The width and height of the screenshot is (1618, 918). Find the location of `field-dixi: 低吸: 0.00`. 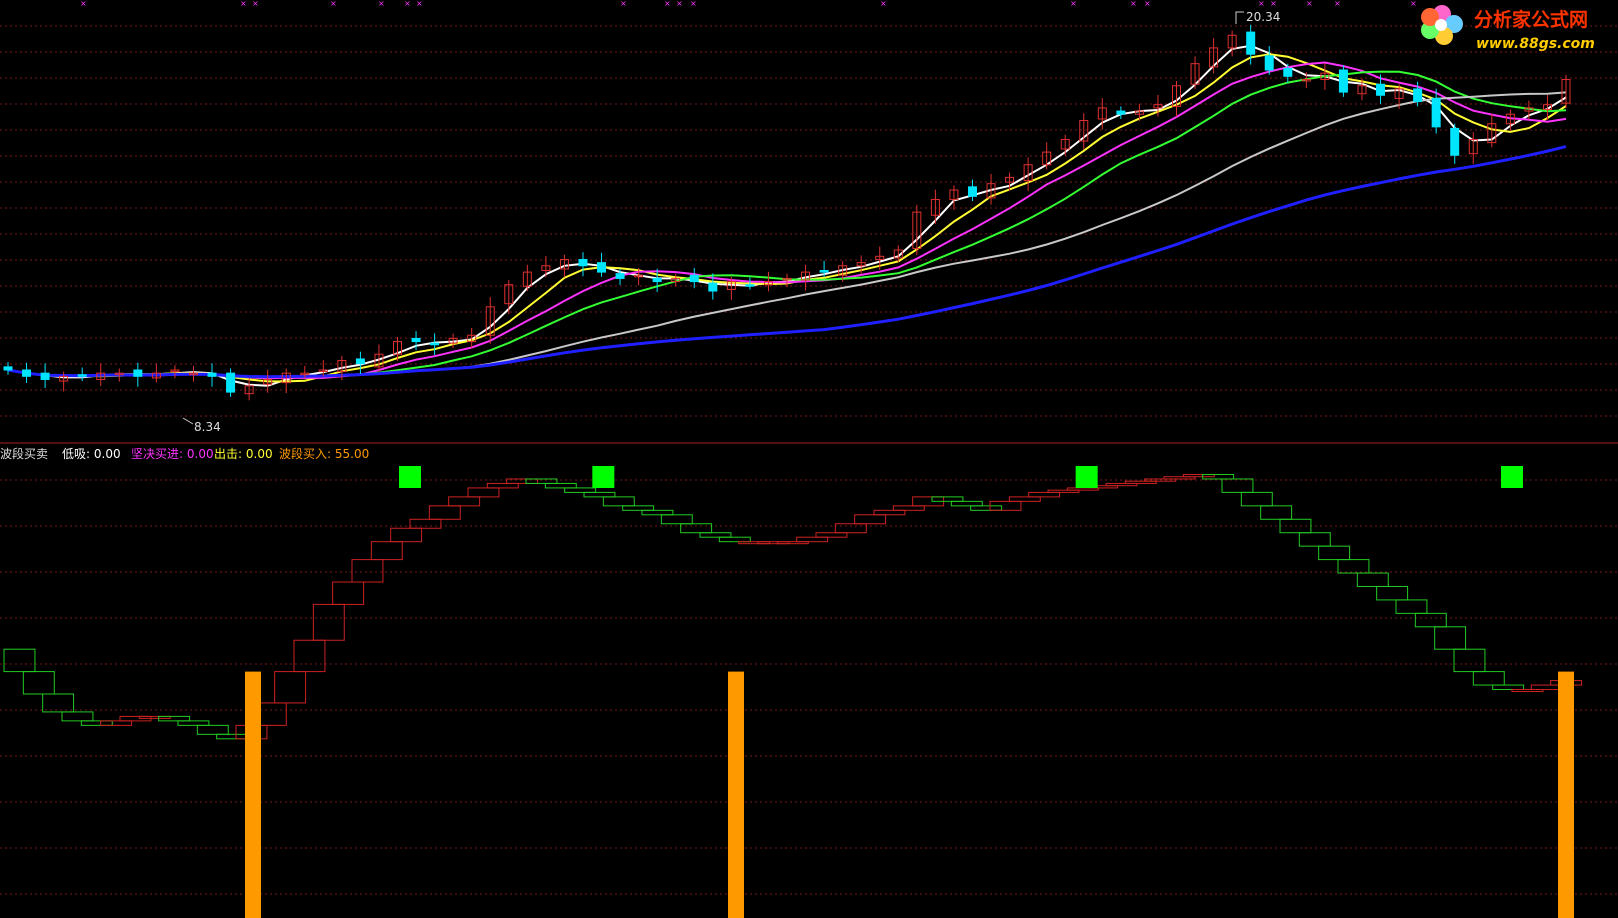

field-dixi: 低吸: 0.00 is located at coordinates (91, 454).